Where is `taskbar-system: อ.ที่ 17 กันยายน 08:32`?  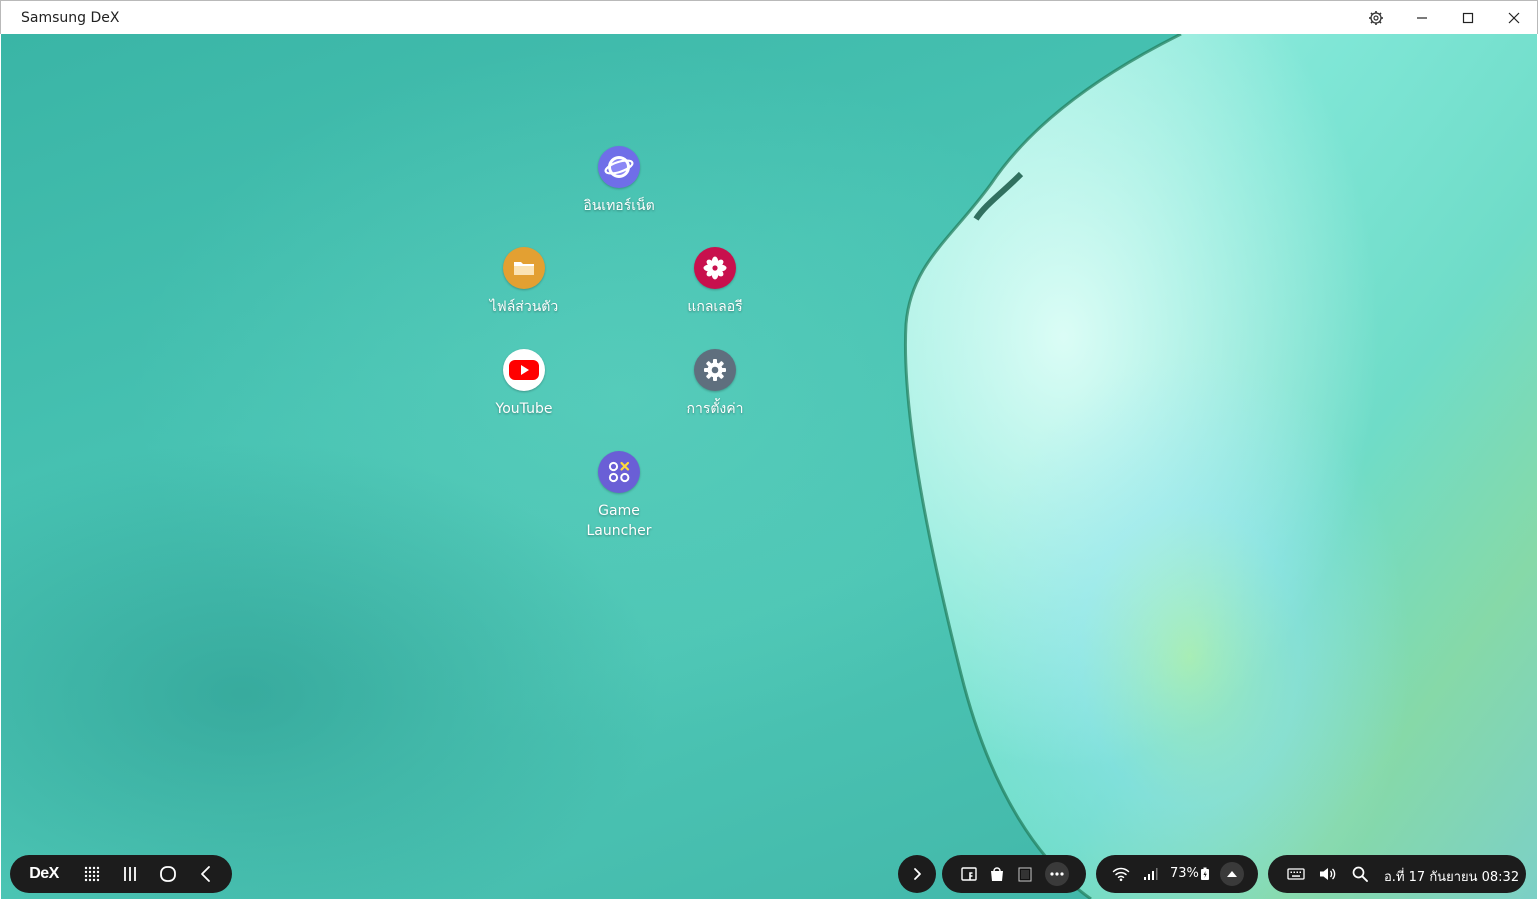
taskbar-system: อ.ที่ 17 กันยายน 08:32 is located at coordinates (1397, 874).